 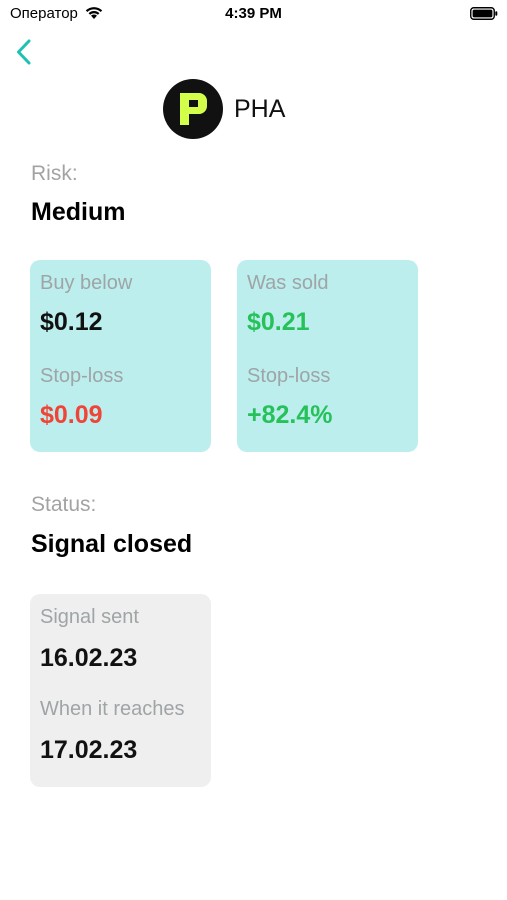 What do you see at coordinates (64, 504) in the screenshot?
I see `status-label: Status:` at bounding box center [64, 504].